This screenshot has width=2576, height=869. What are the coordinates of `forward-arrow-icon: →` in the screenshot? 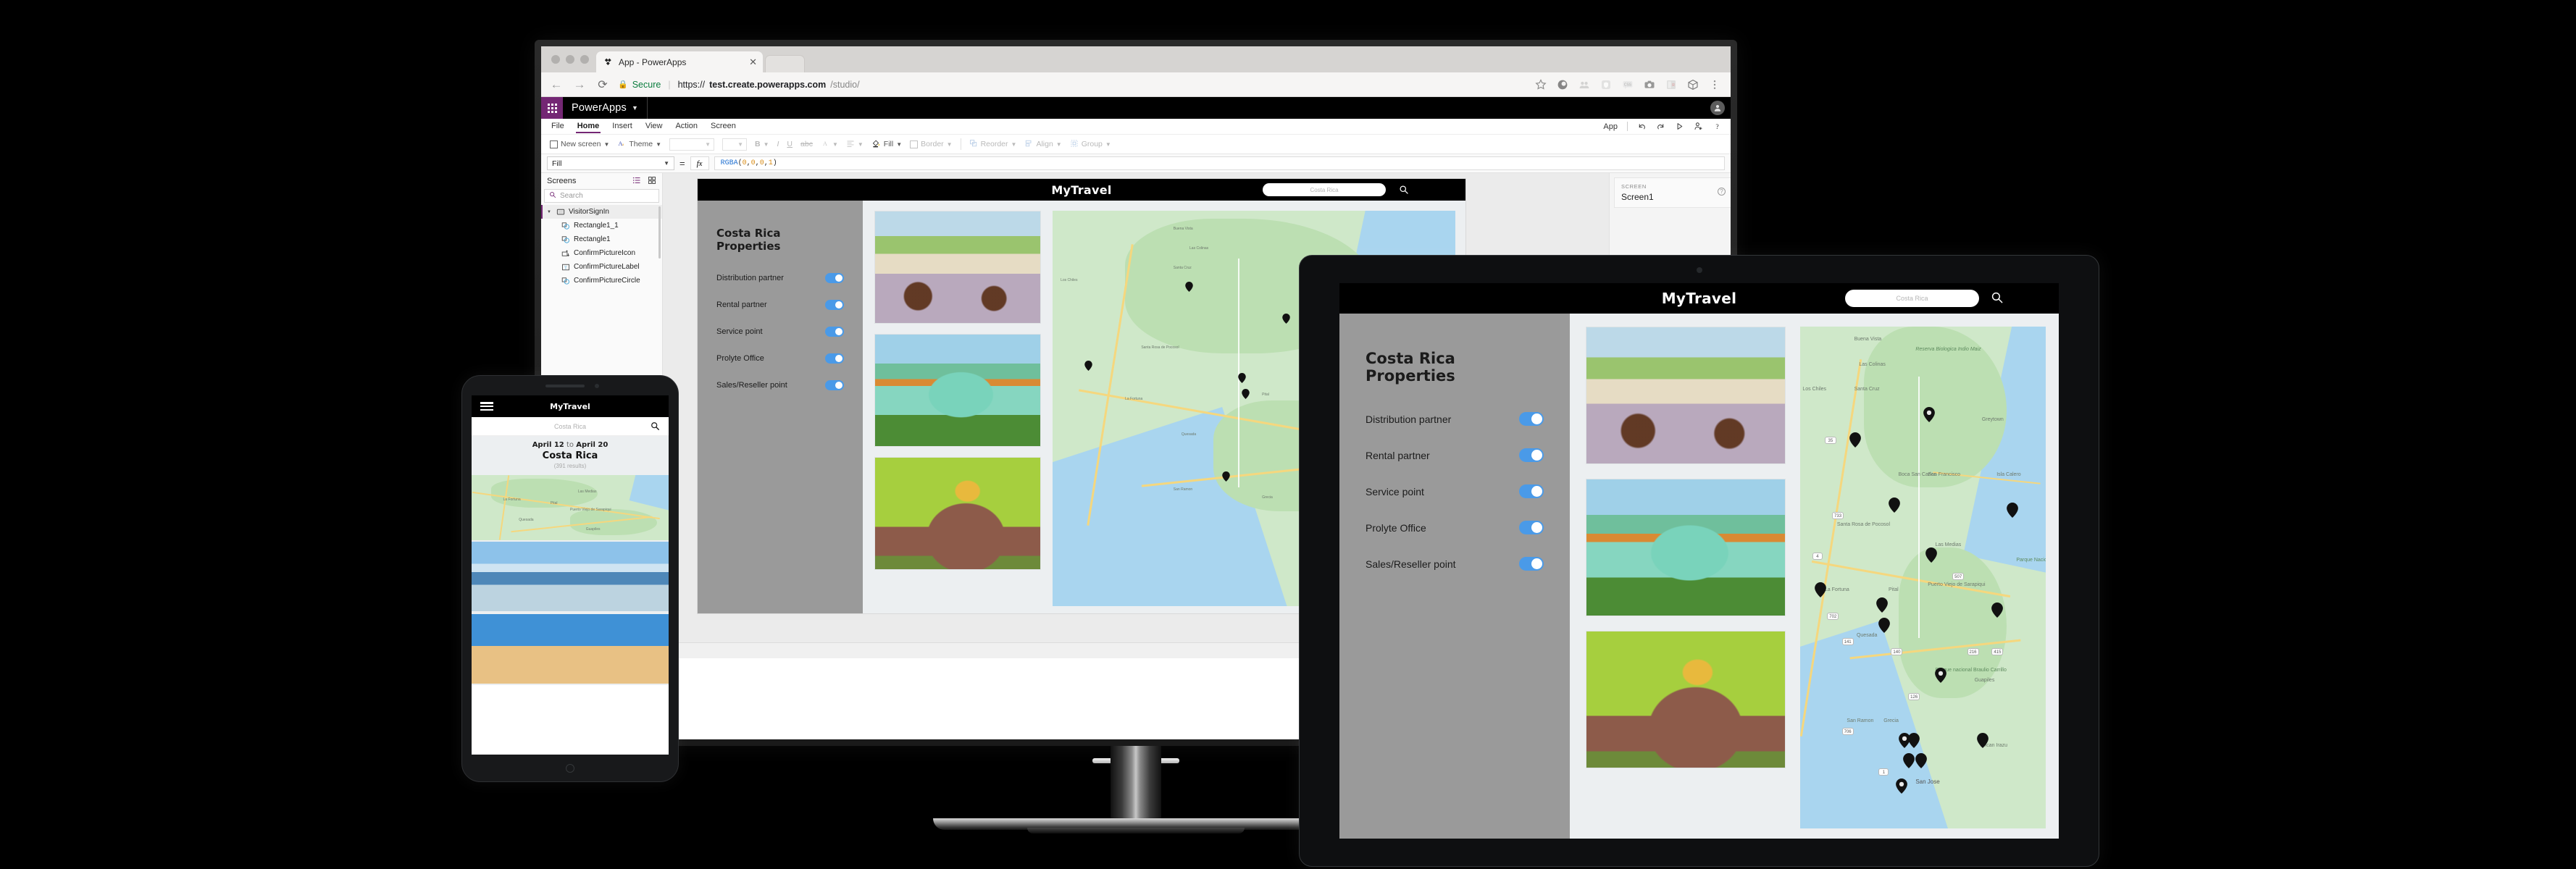 It's located at (579, 84).